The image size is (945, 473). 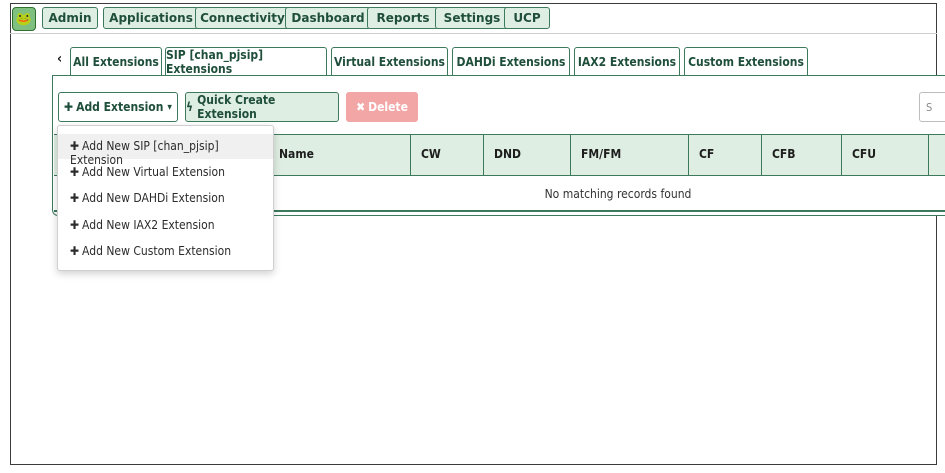 I want to click on dropdown-item-label: Add New DAHDi Extension, so click(x=153, y=198).